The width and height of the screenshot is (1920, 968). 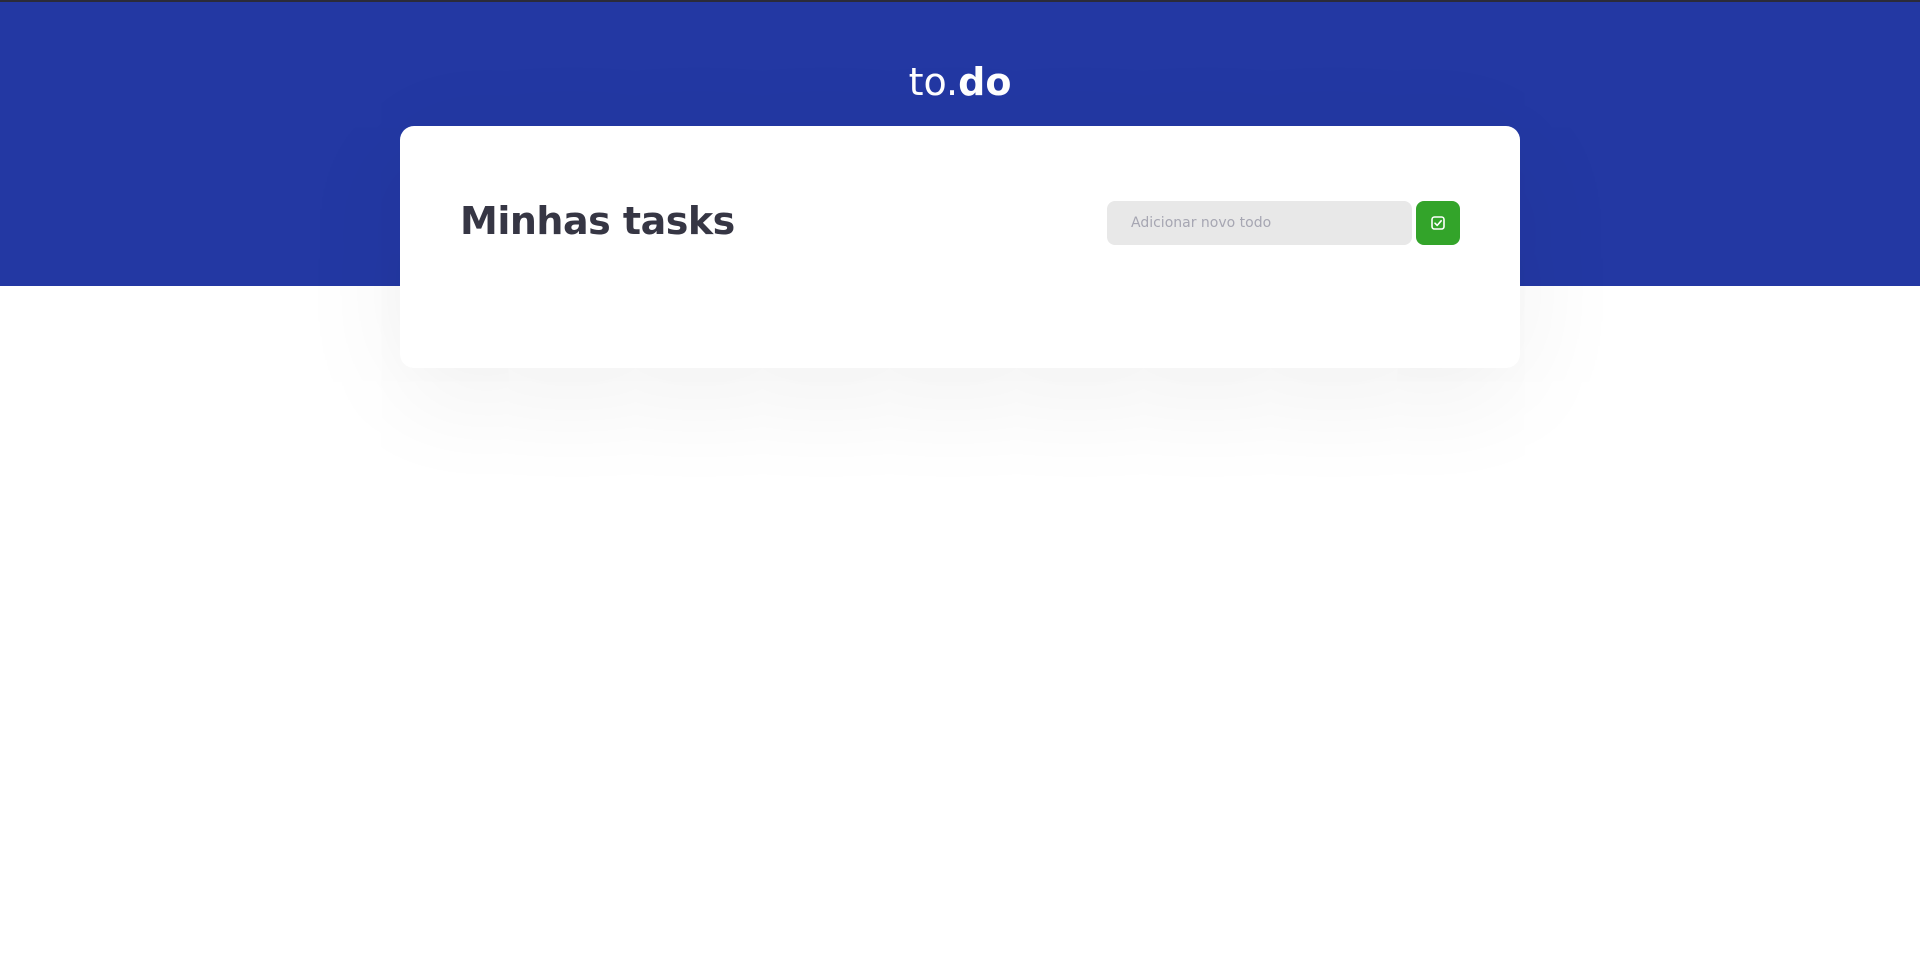 I want to click on app-logo: to.do, so click(x=960, y=82).